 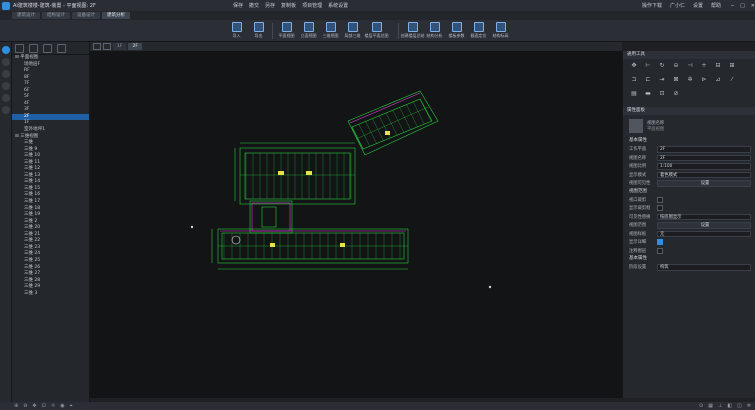 I want to click on ortho-icon: ⊥, so click(x=720, y=406).